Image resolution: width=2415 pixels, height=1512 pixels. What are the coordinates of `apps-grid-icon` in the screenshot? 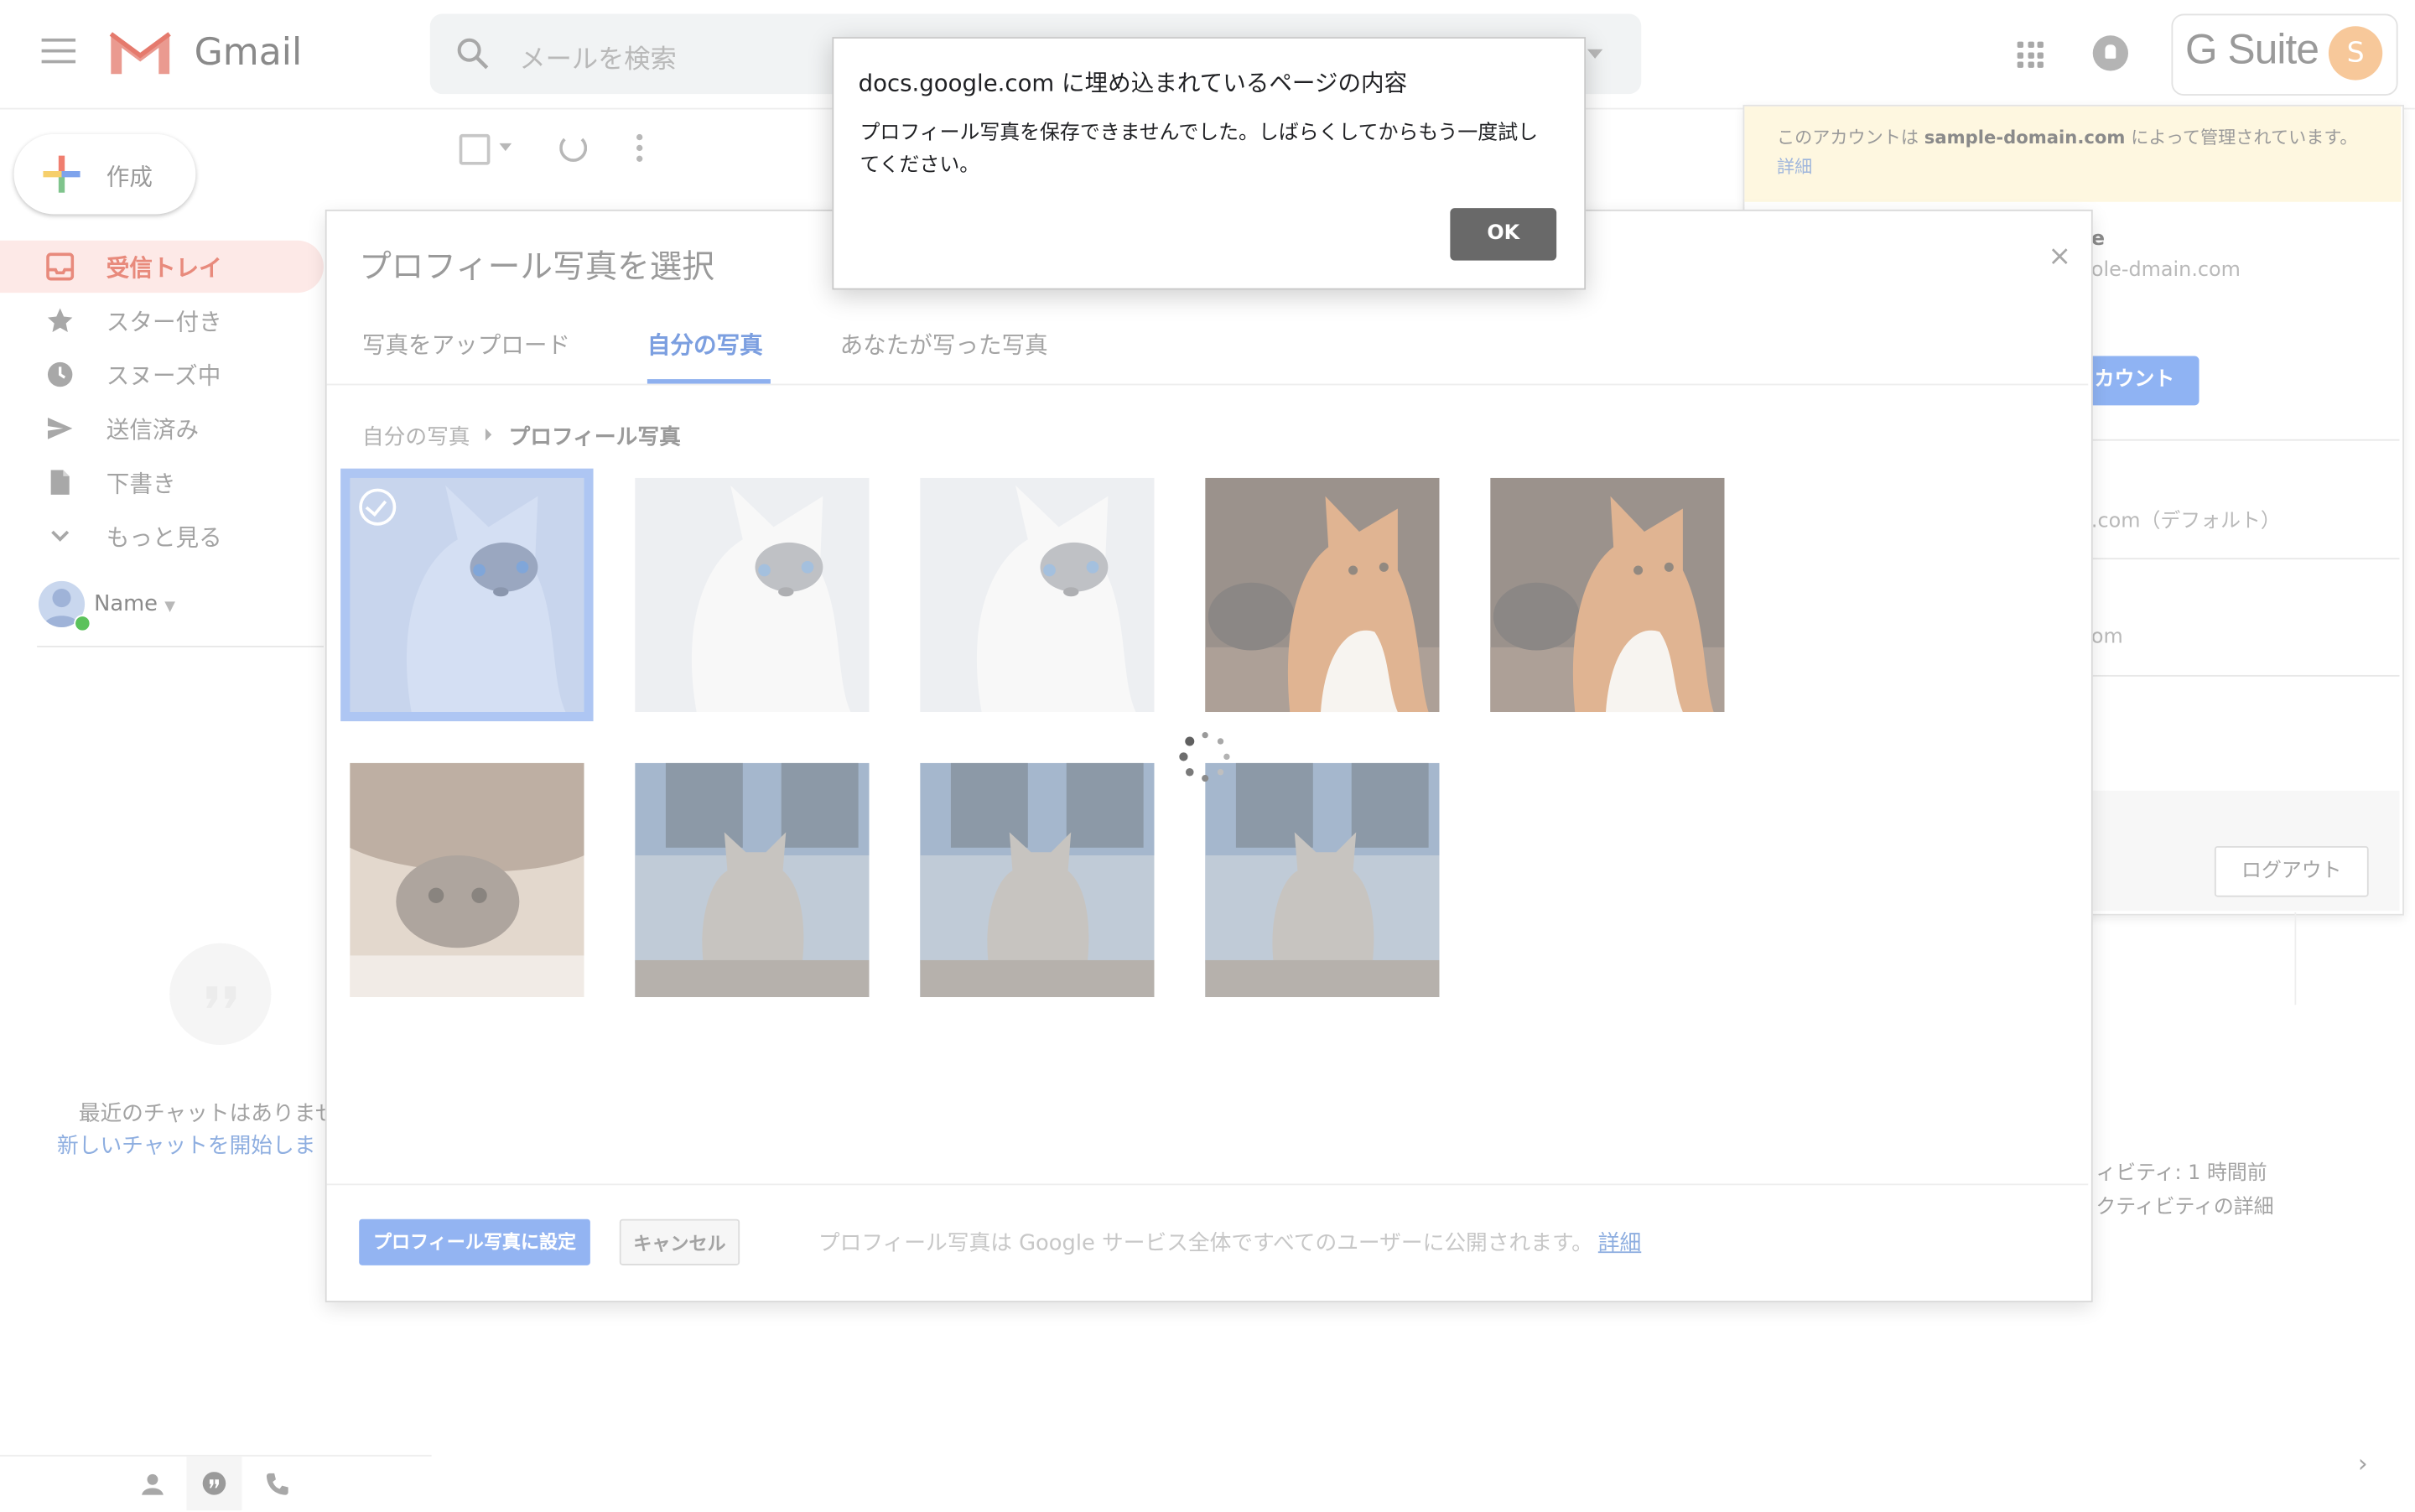 It's located at (2030, 55).